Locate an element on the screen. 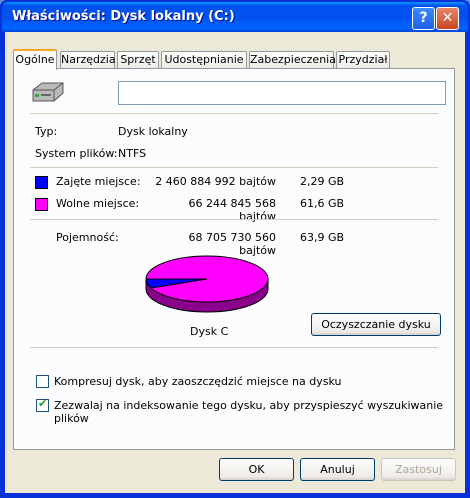 The image size is (470, 498). index-checkbox: ✔ is located at coordinates (42, 404).